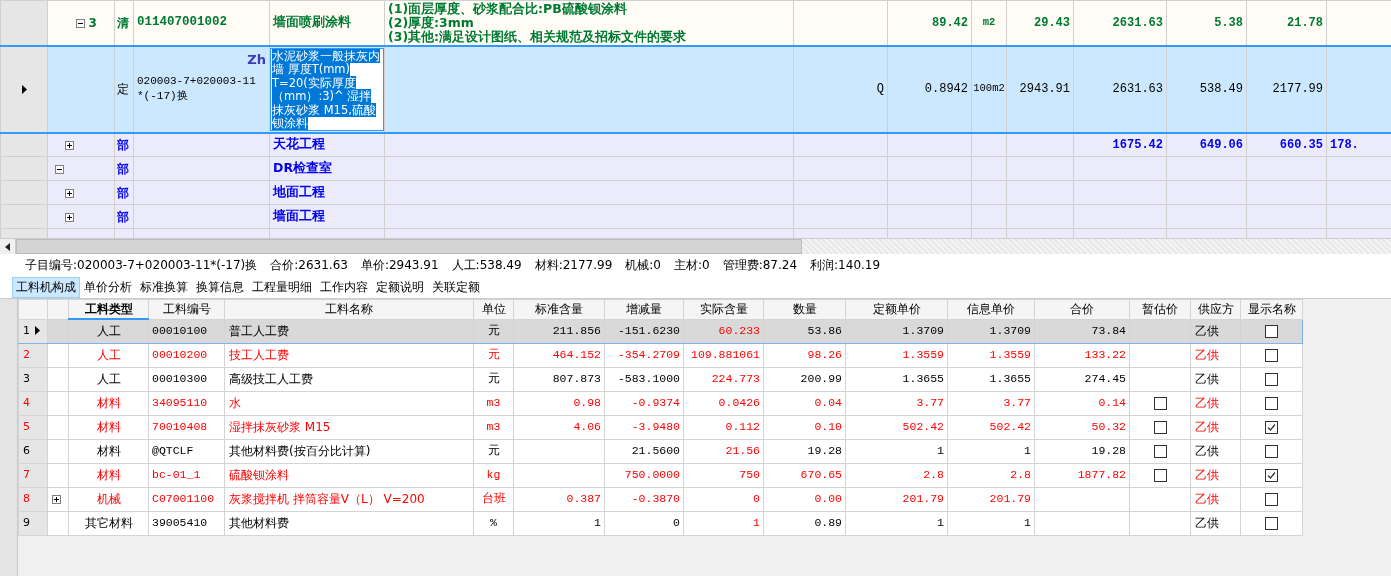  I want to click on table-cell: 台班, so click(493, 499).